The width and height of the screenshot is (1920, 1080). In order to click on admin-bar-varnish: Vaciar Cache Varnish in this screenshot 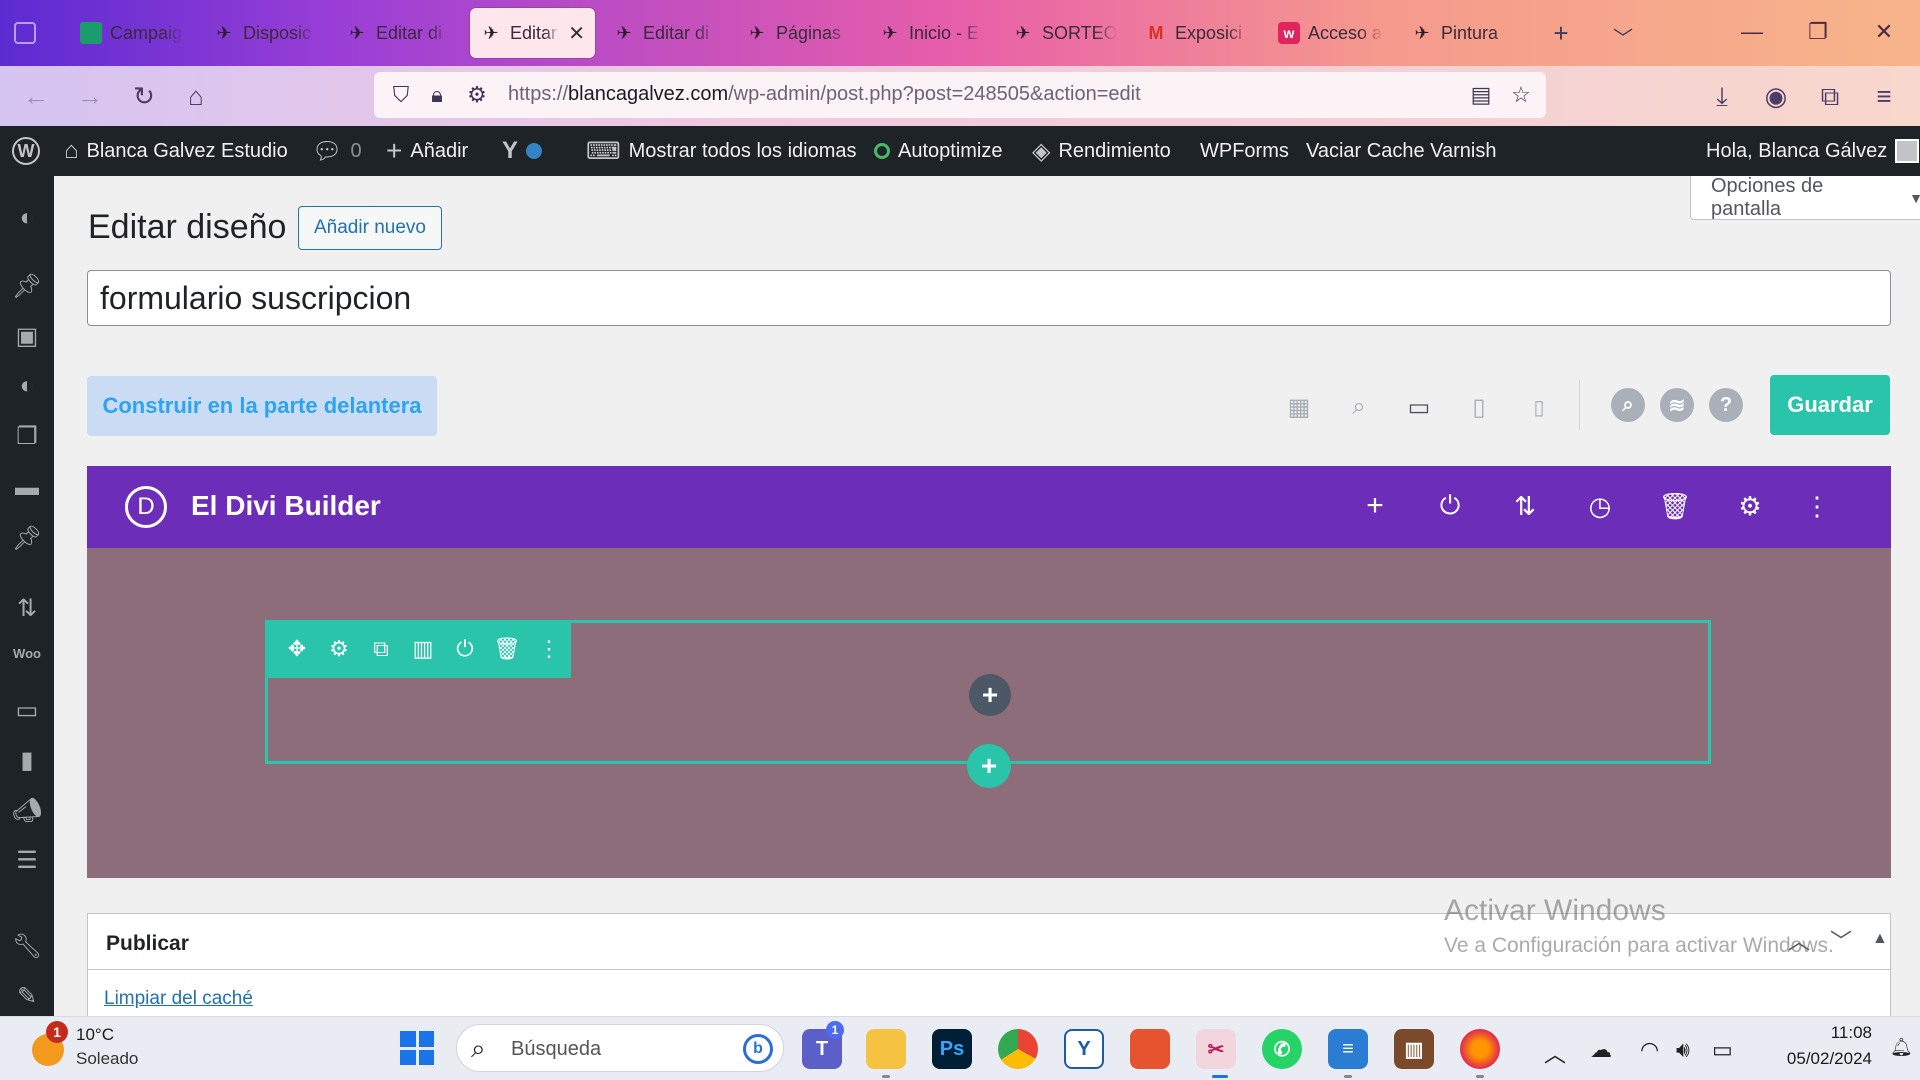, I will do `click(1401, 151)`.